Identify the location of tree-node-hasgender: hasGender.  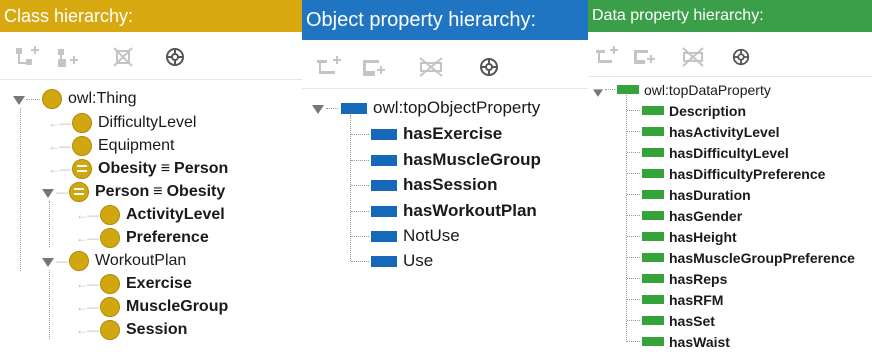
(684, 215).